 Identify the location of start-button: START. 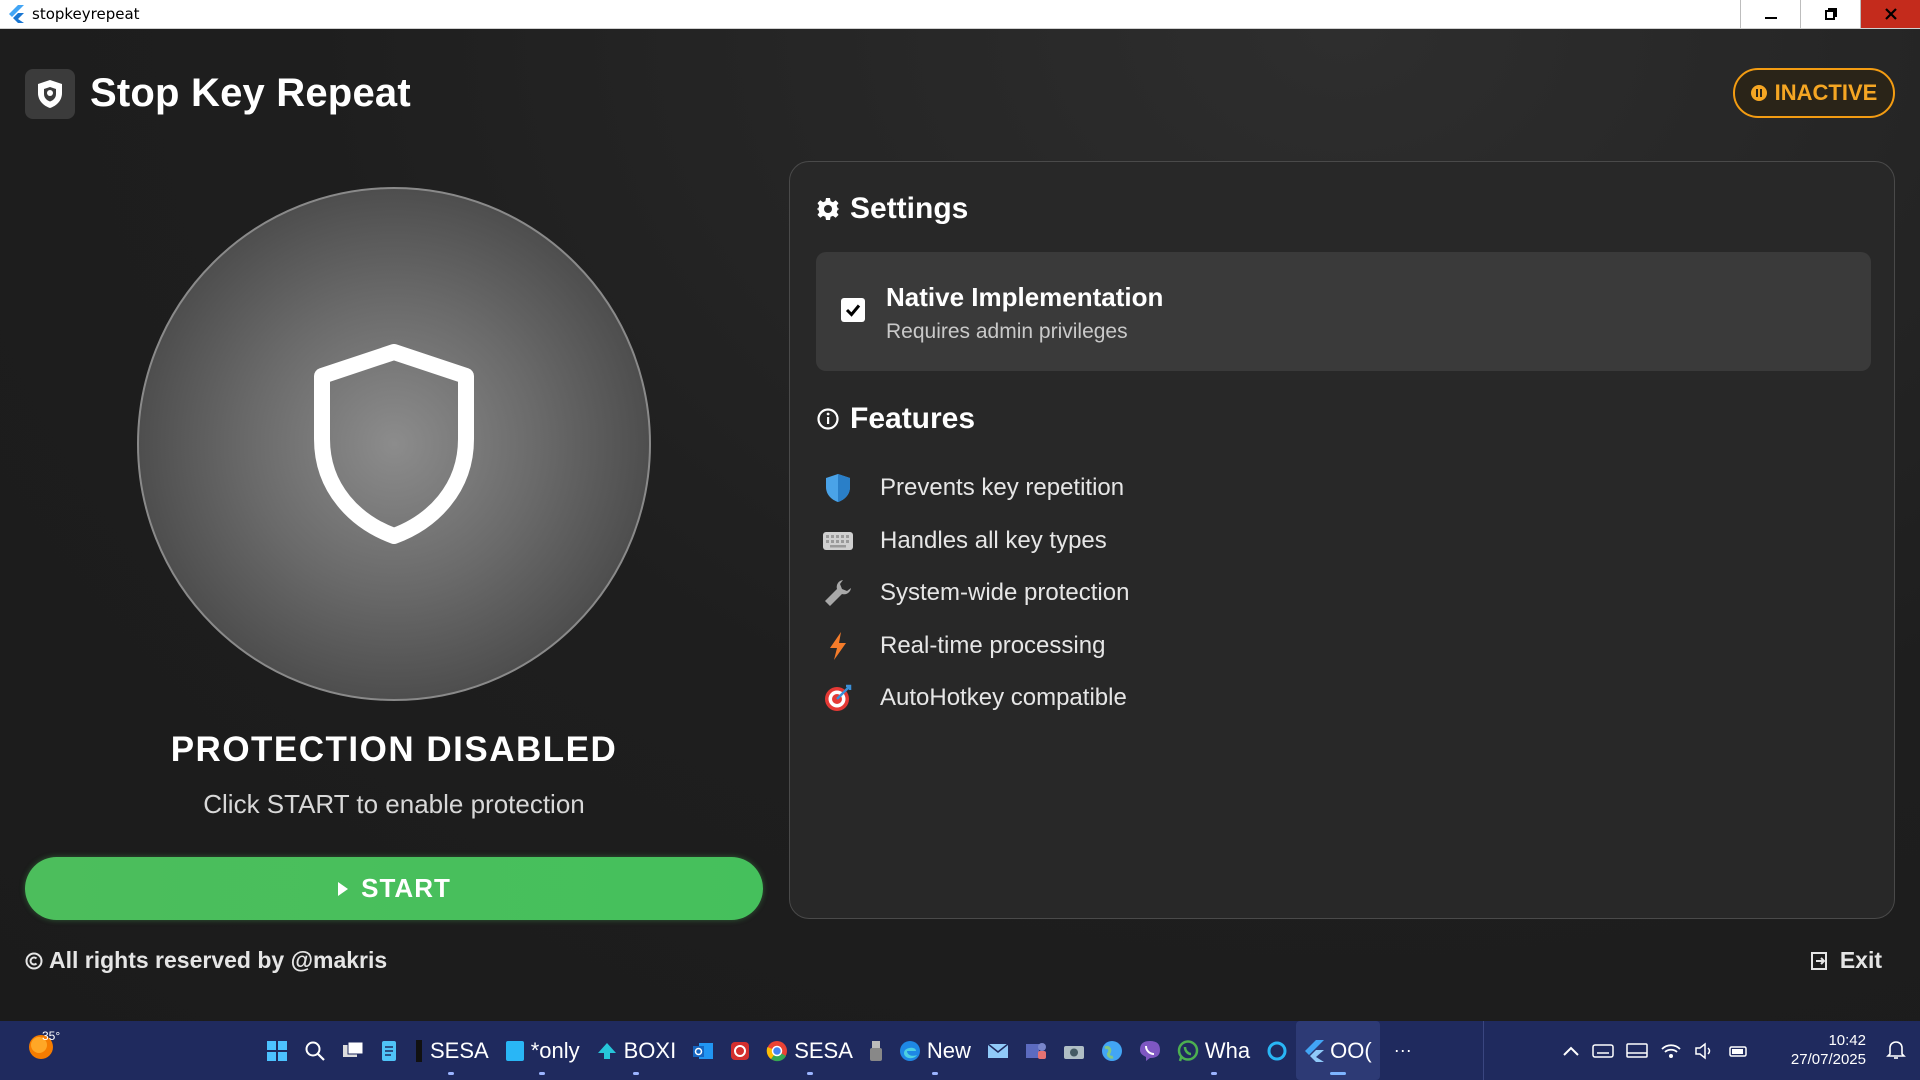
(394, 888).